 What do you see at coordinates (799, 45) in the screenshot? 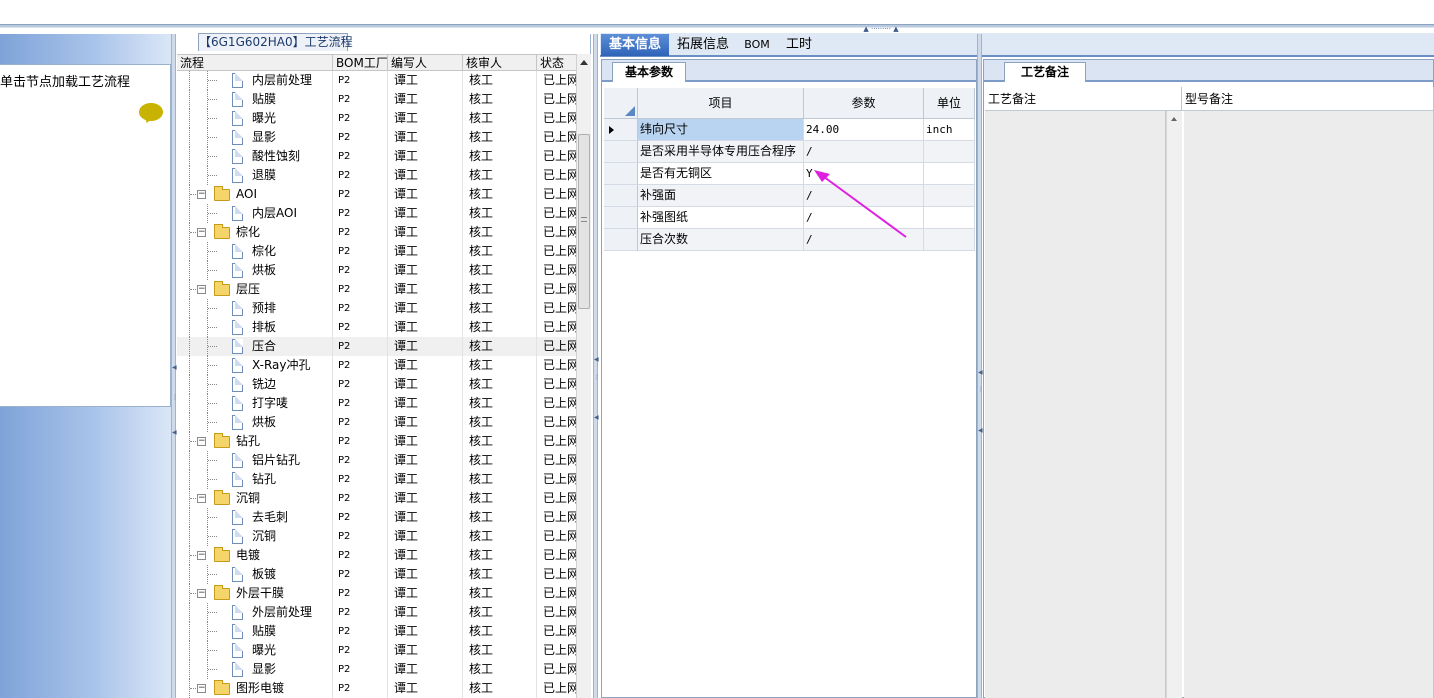
I see `tab-work-hours: 工时` at bounding box center [799, 45].